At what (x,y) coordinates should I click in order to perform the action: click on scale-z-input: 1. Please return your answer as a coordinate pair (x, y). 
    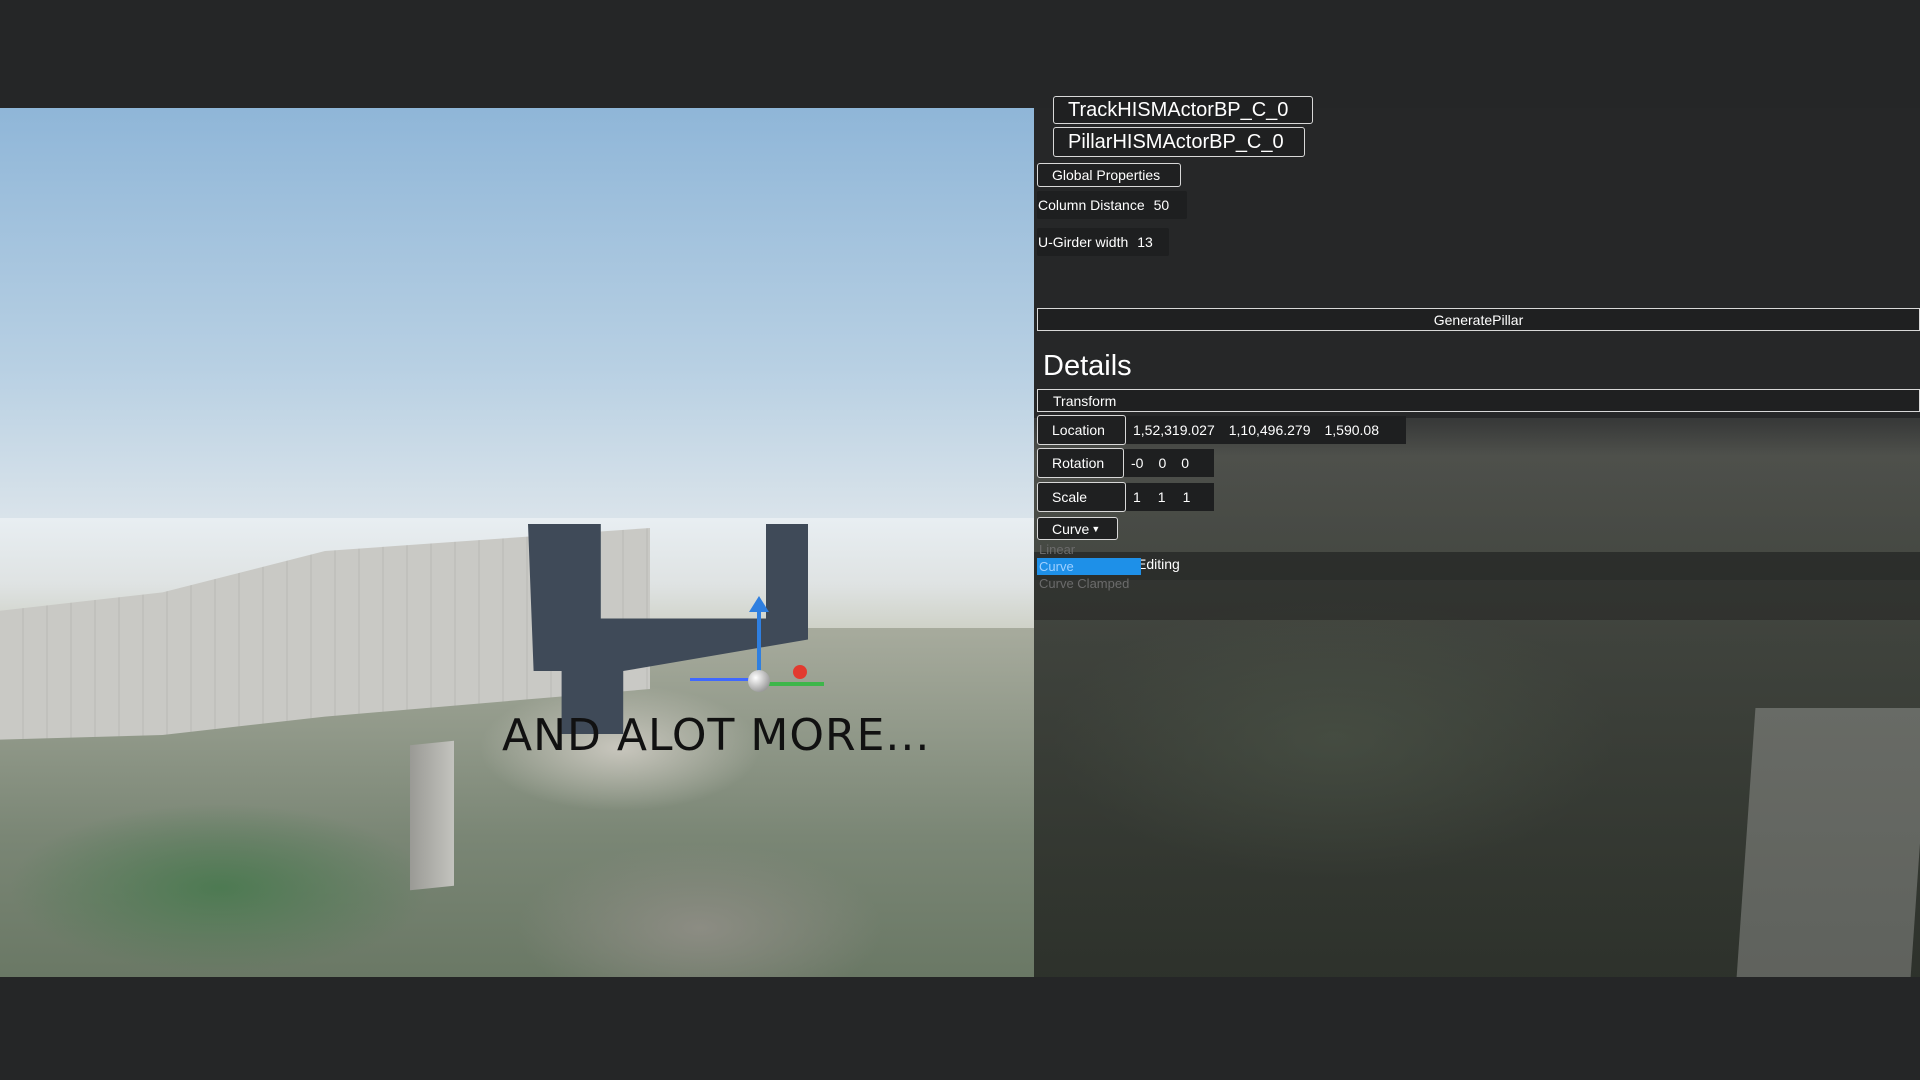
    Looking at the image, I should click on (1187, 497).